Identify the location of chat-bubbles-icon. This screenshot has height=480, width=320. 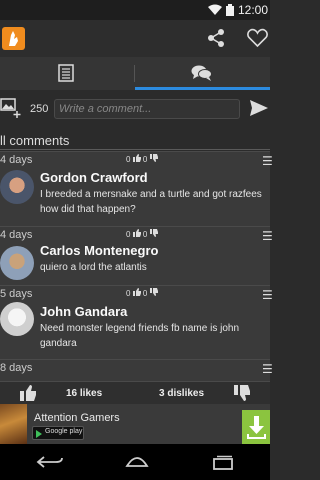
(201, 73).